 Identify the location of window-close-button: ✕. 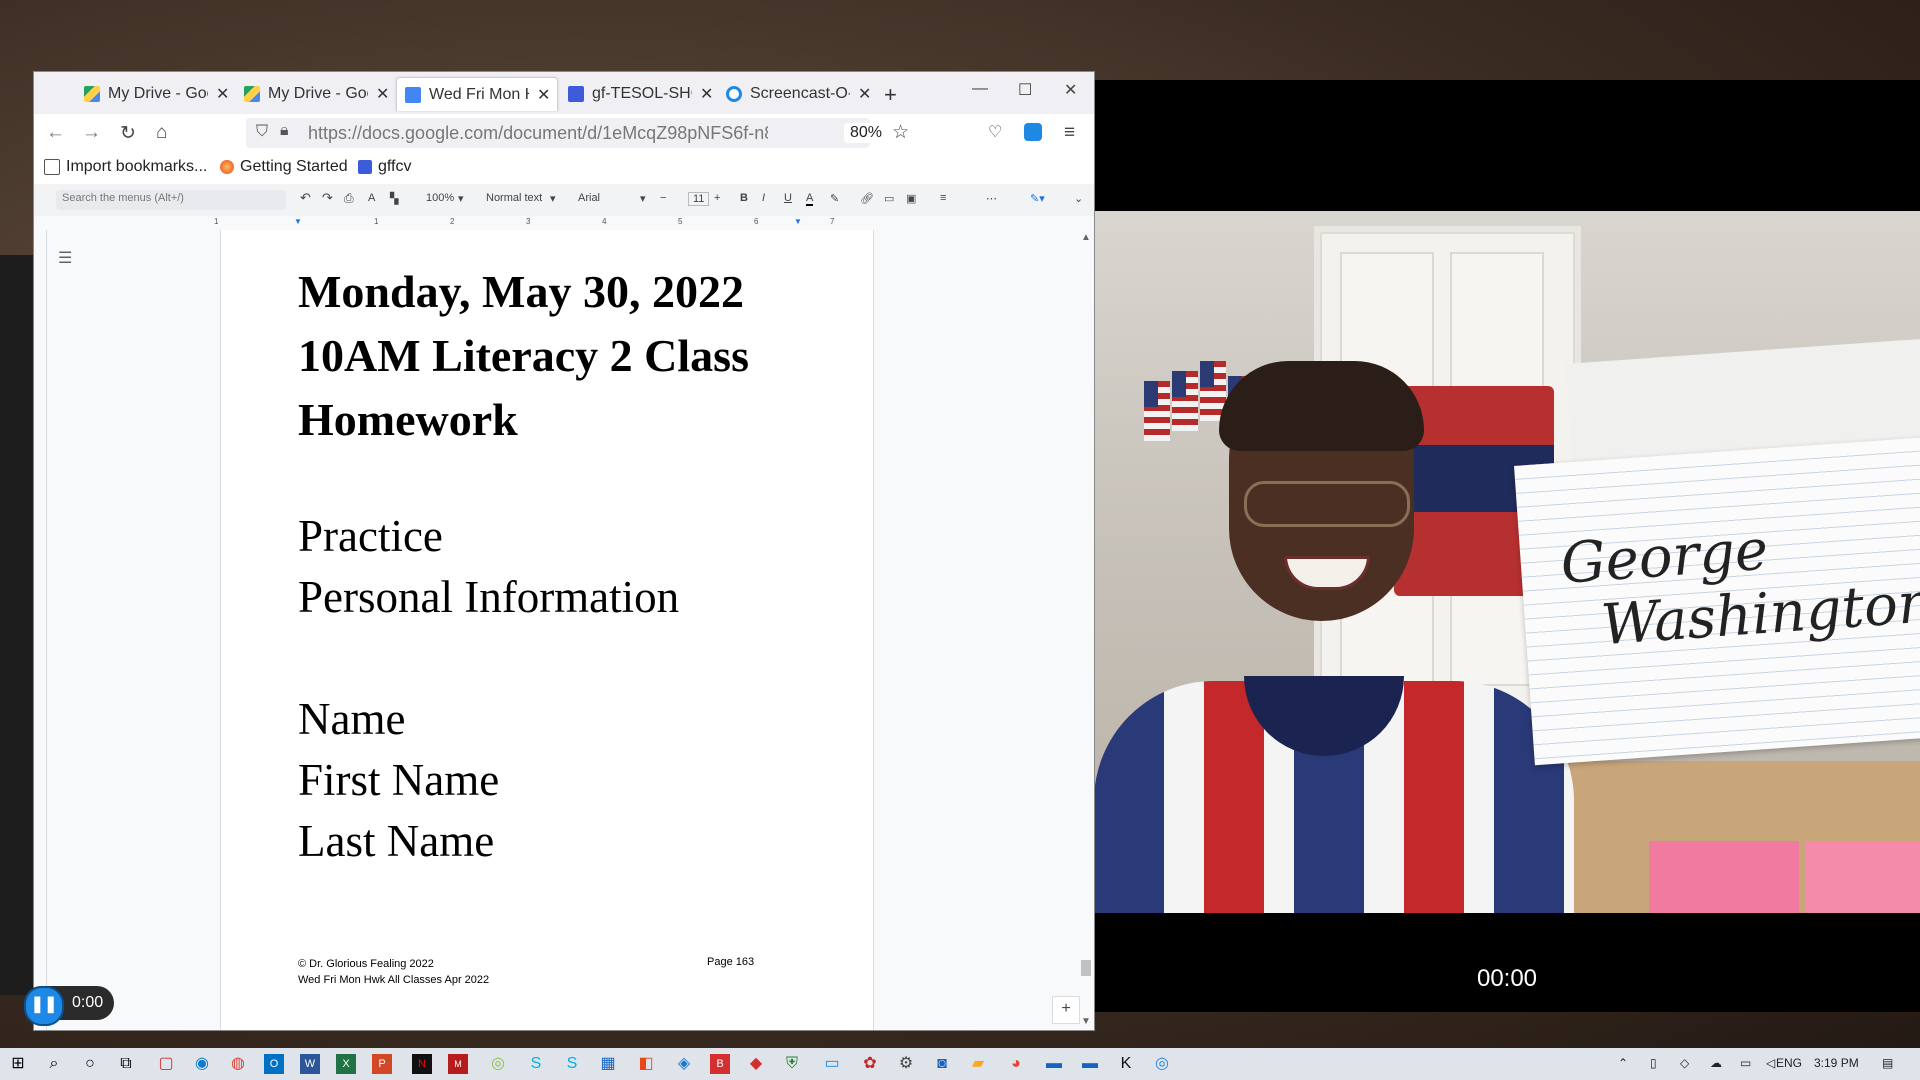
(1070, 90).